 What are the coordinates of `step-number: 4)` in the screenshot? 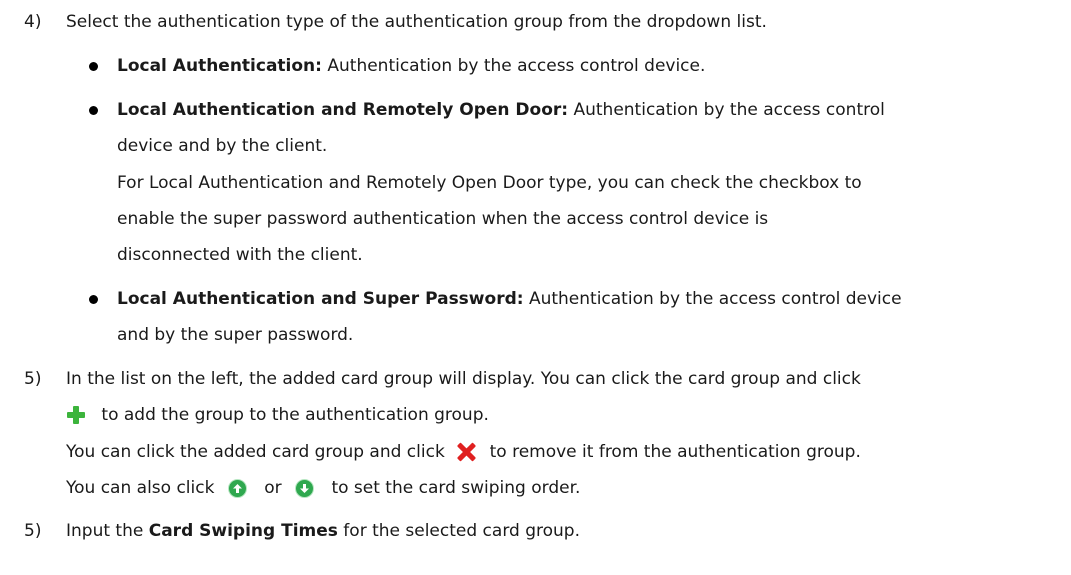 It's located at (33, 22).